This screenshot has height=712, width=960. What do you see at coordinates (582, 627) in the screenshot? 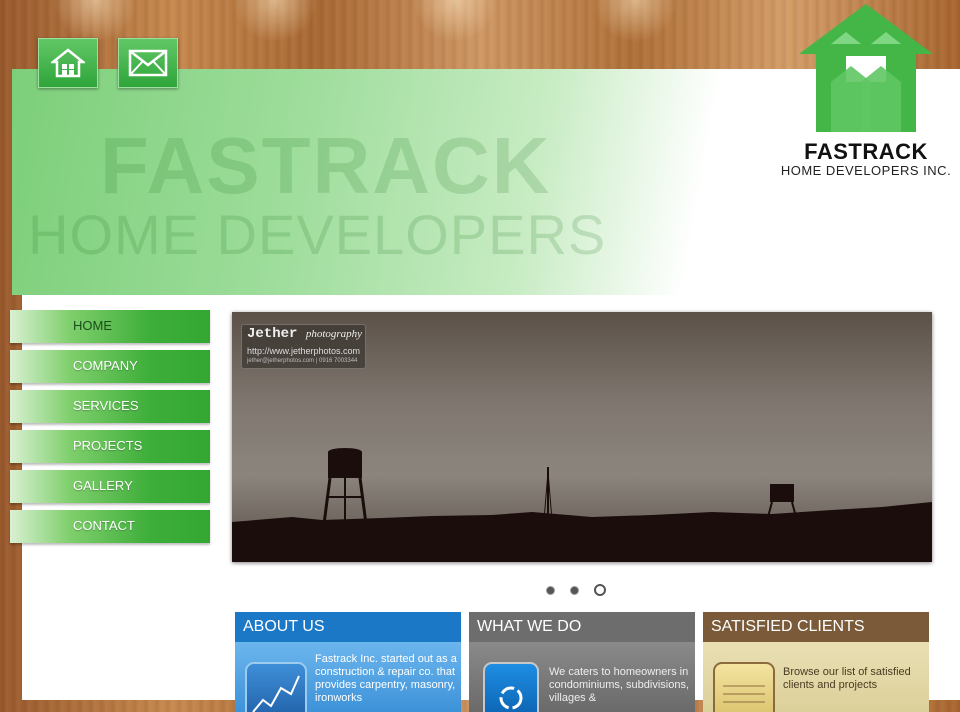
I see `box-title: WHAT WE DO` at bounding box center [582, 627].